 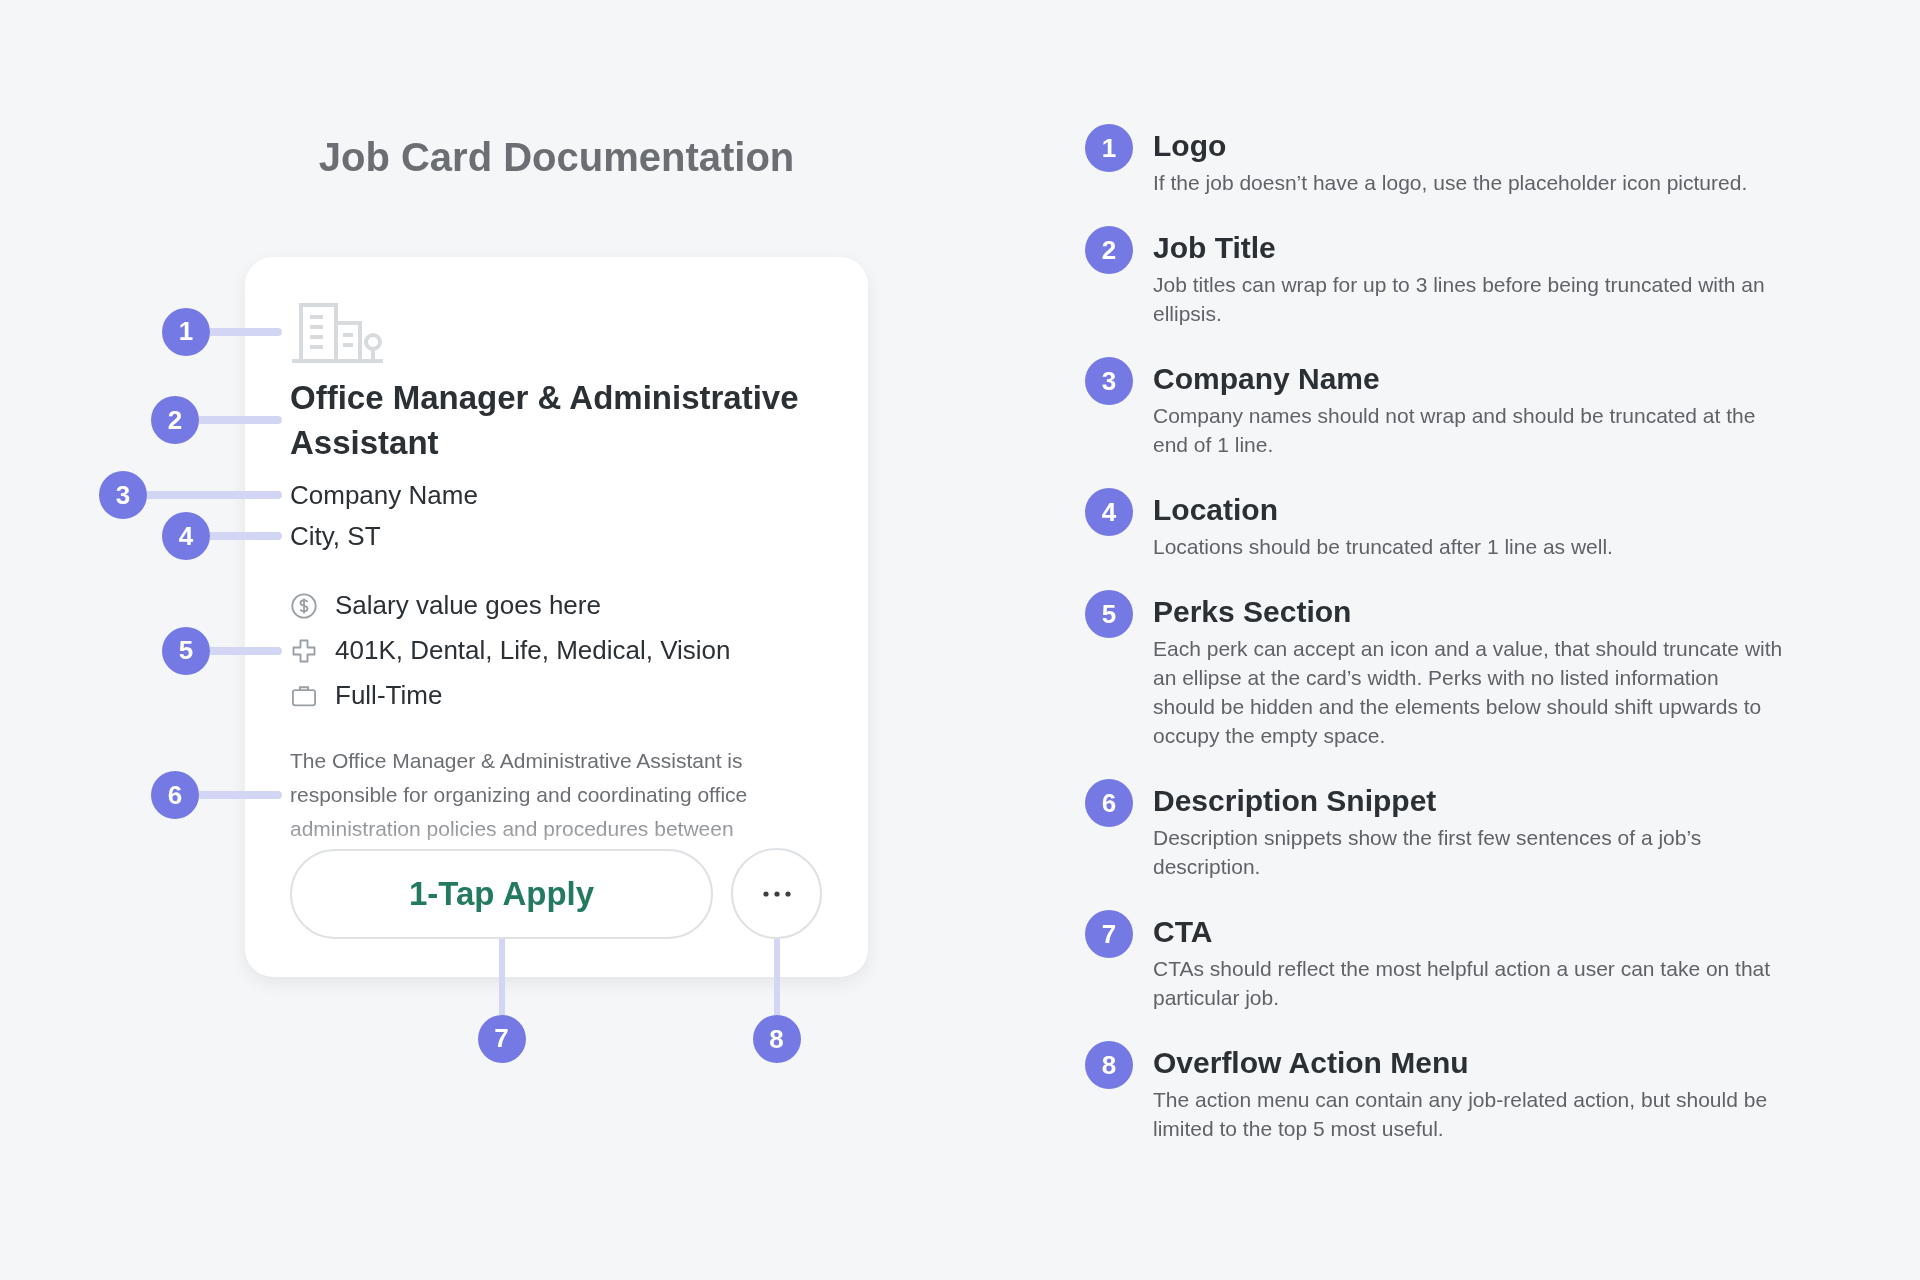 What do you see at coordinates (1311, 1063) in the screenshot?
I see `note-heading: Overflow Action Menu` at bounding box center [1311, 1063].